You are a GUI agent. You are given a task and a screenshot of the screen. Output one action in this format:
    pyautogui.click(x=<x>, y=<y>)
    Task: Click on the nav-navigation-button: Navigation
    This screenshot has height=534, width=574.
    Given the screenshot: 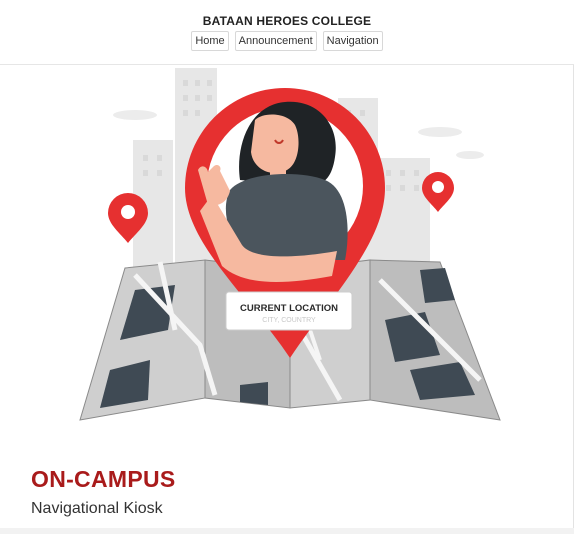 What is the action you would take?
    pyautogui.click(x=352, y=41)
    